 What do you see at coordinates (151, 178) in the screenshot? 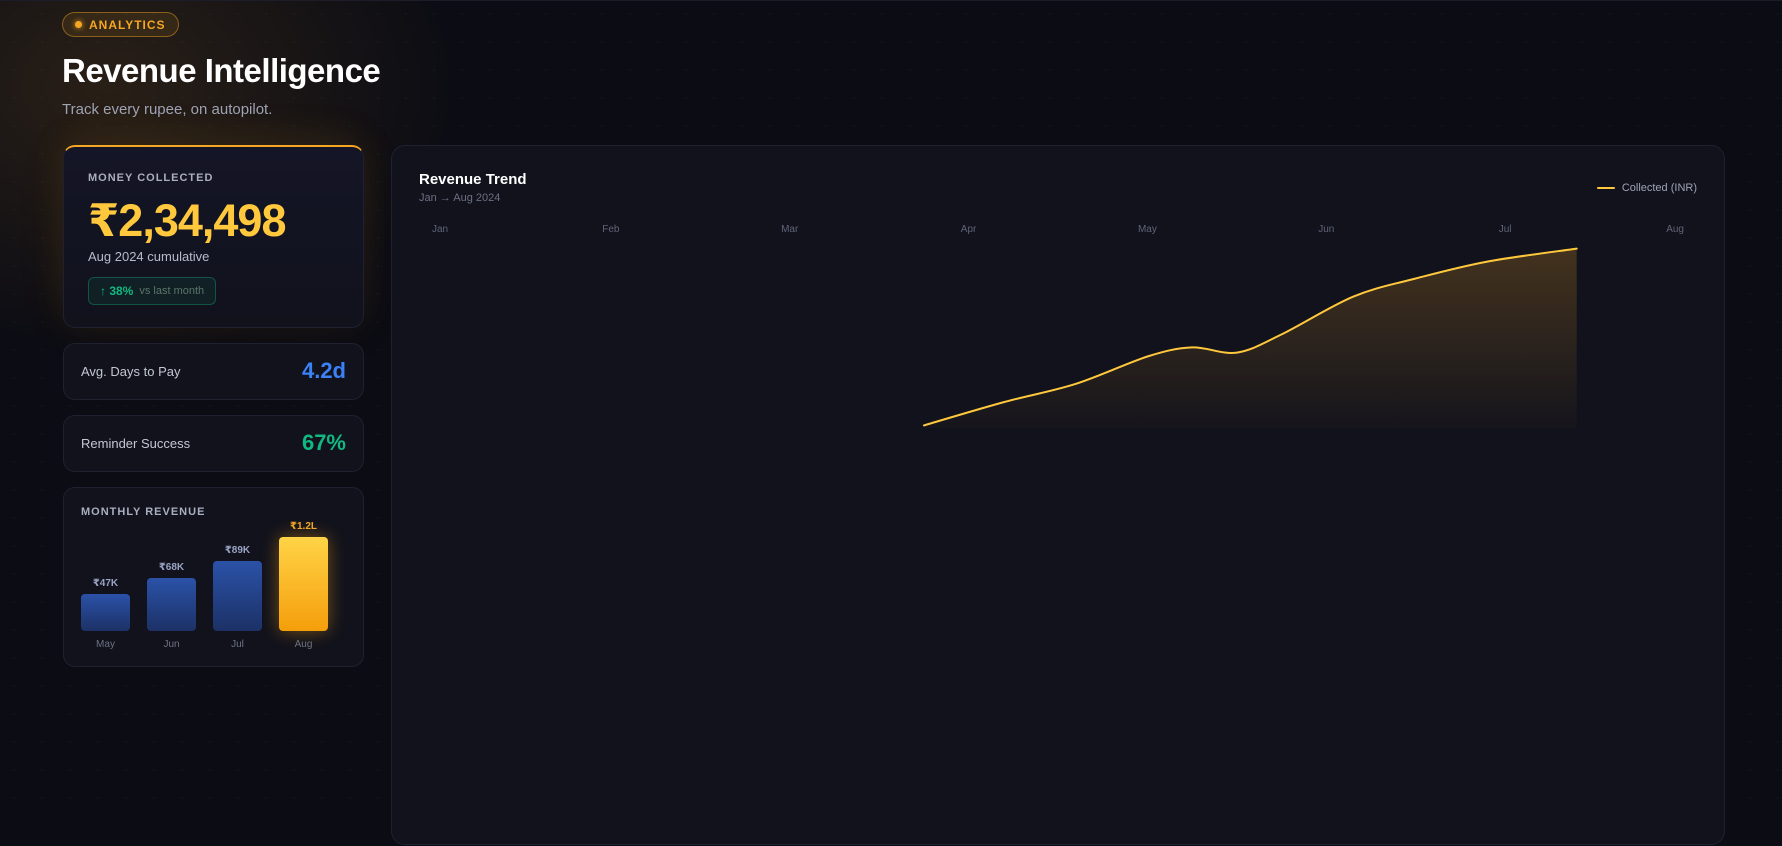
I see `money-collected-label: MONEY COLLECTED` at bounding box center [151, 178].